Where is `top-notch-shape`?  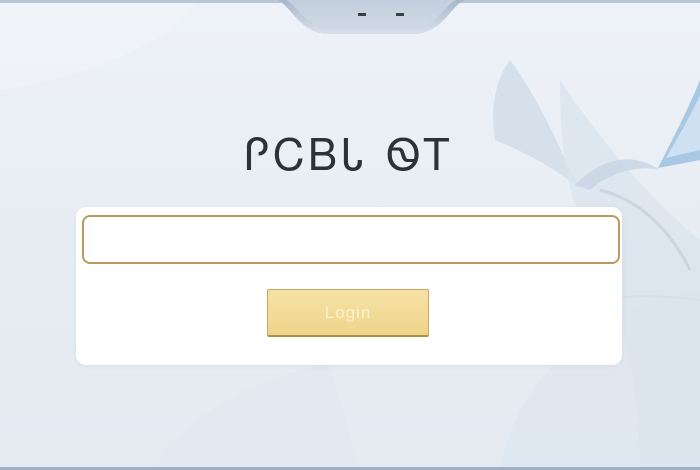
top-notch-shape is located at coordinates (371, 17).